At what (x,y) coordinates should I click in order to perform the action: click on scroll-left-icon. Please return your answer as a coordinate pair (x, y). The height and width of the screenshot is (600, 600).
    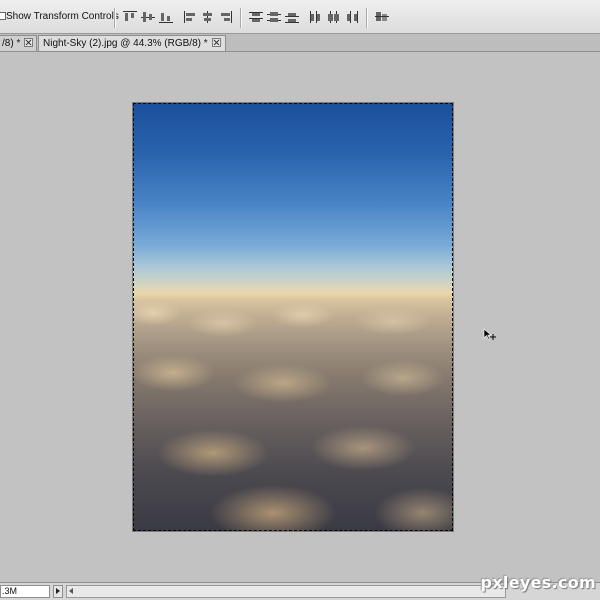
    Looking at the image, I should click on (71, 591).